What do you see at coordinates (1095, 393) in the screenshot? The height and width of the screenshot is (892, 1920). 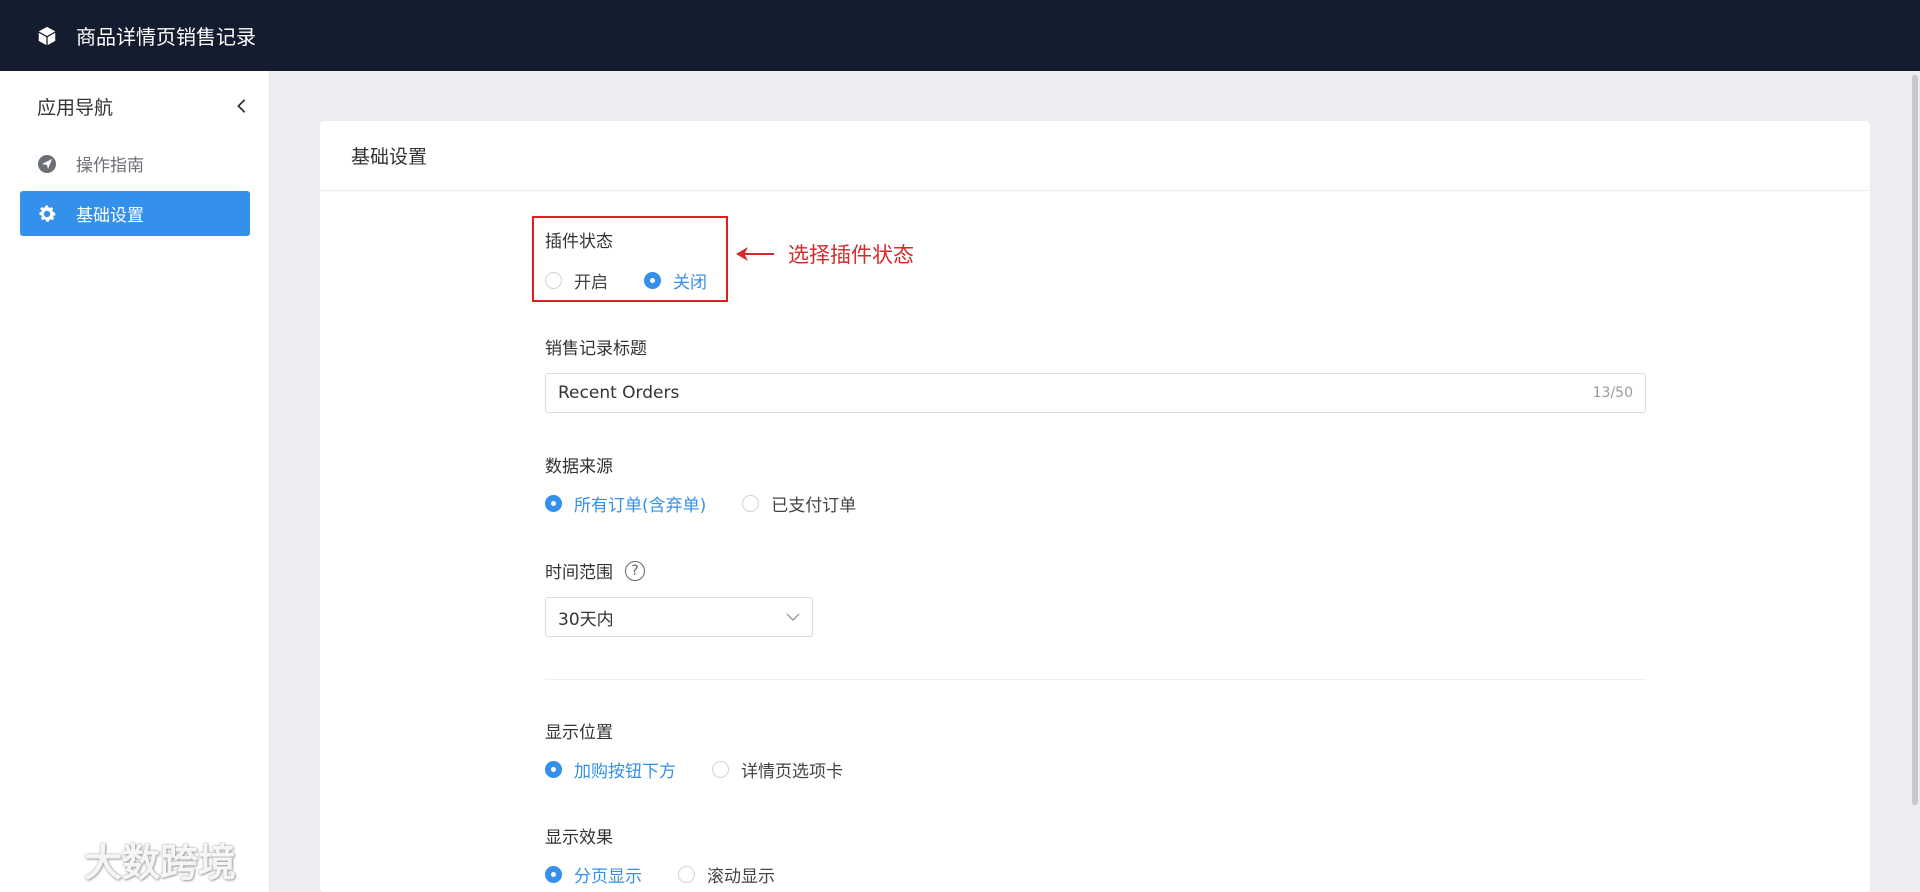 I see `sales-title-input: Recent Orders 13/50` at bounding box center [1095, 393].